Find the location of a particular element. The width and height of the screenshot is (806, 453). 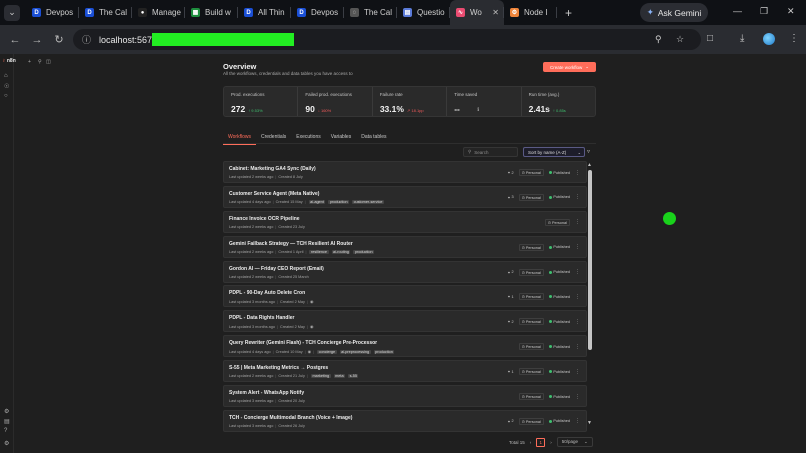

forward-icon: → is located at coordinates (37, 40).